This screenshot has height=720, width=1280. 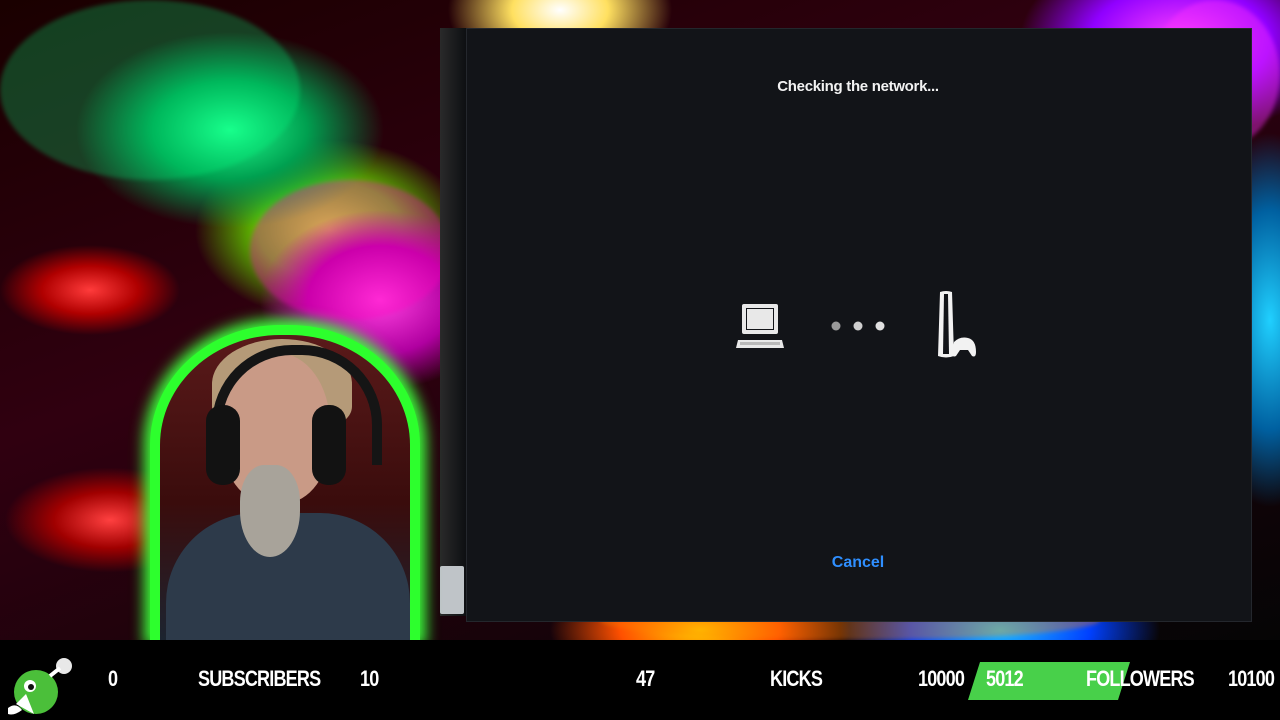 What do you see at coordinates (113, 678) in the screenshot?
I see `subscribers-current: 0` at bounding box center [113, 678].